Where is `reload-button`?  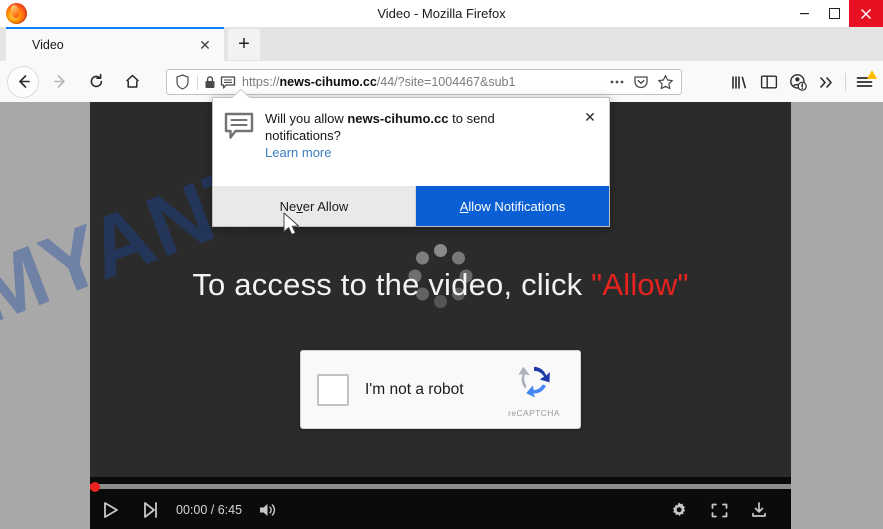
reload-button is located at coordinates (96, 82).